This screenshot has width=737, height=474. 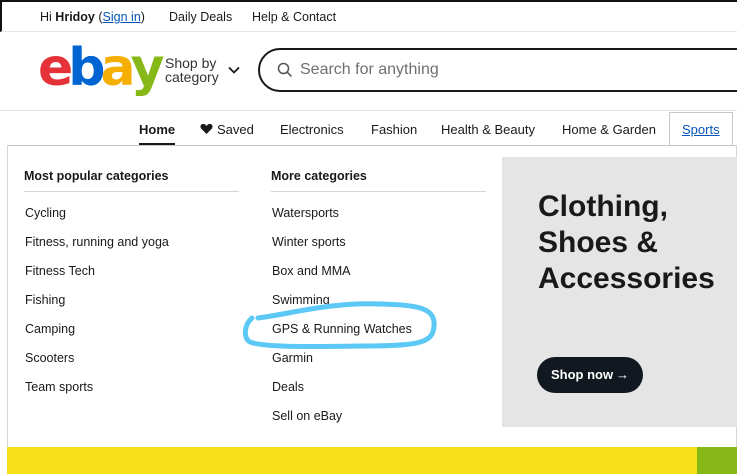 What do you see at coordinates (309, 242) in the screenshot?
I see `category-link: Winter sports` at bounding box center [309, 242].